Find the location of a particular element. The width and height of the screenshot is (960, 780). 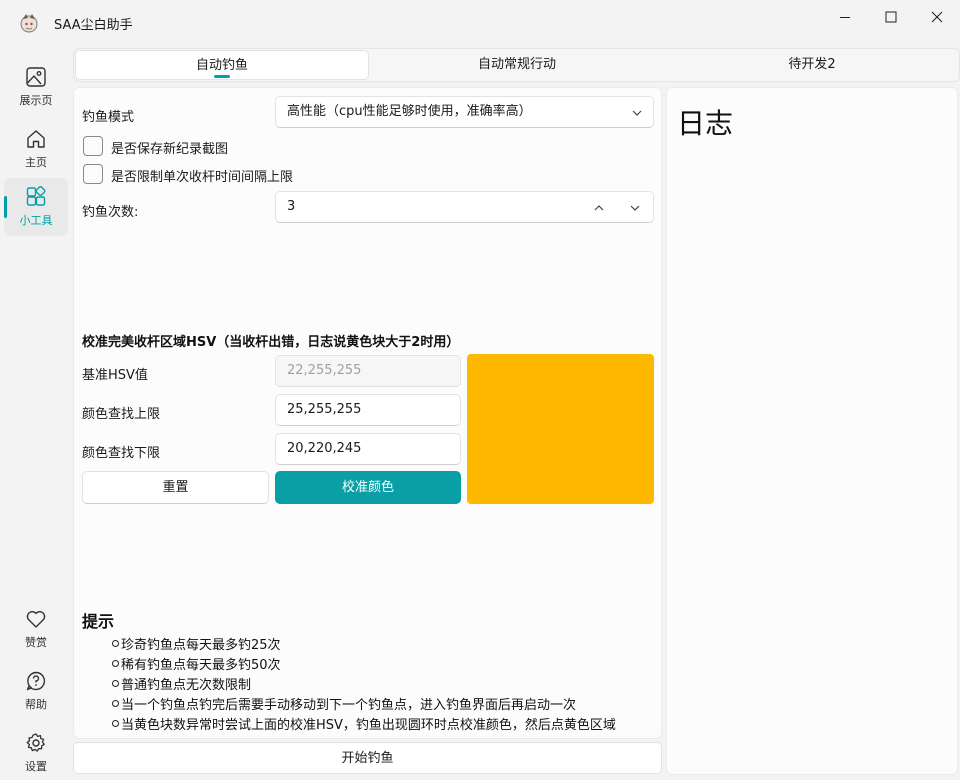

app-title: SAA尘白助手 is located at coordinates (93, 25).